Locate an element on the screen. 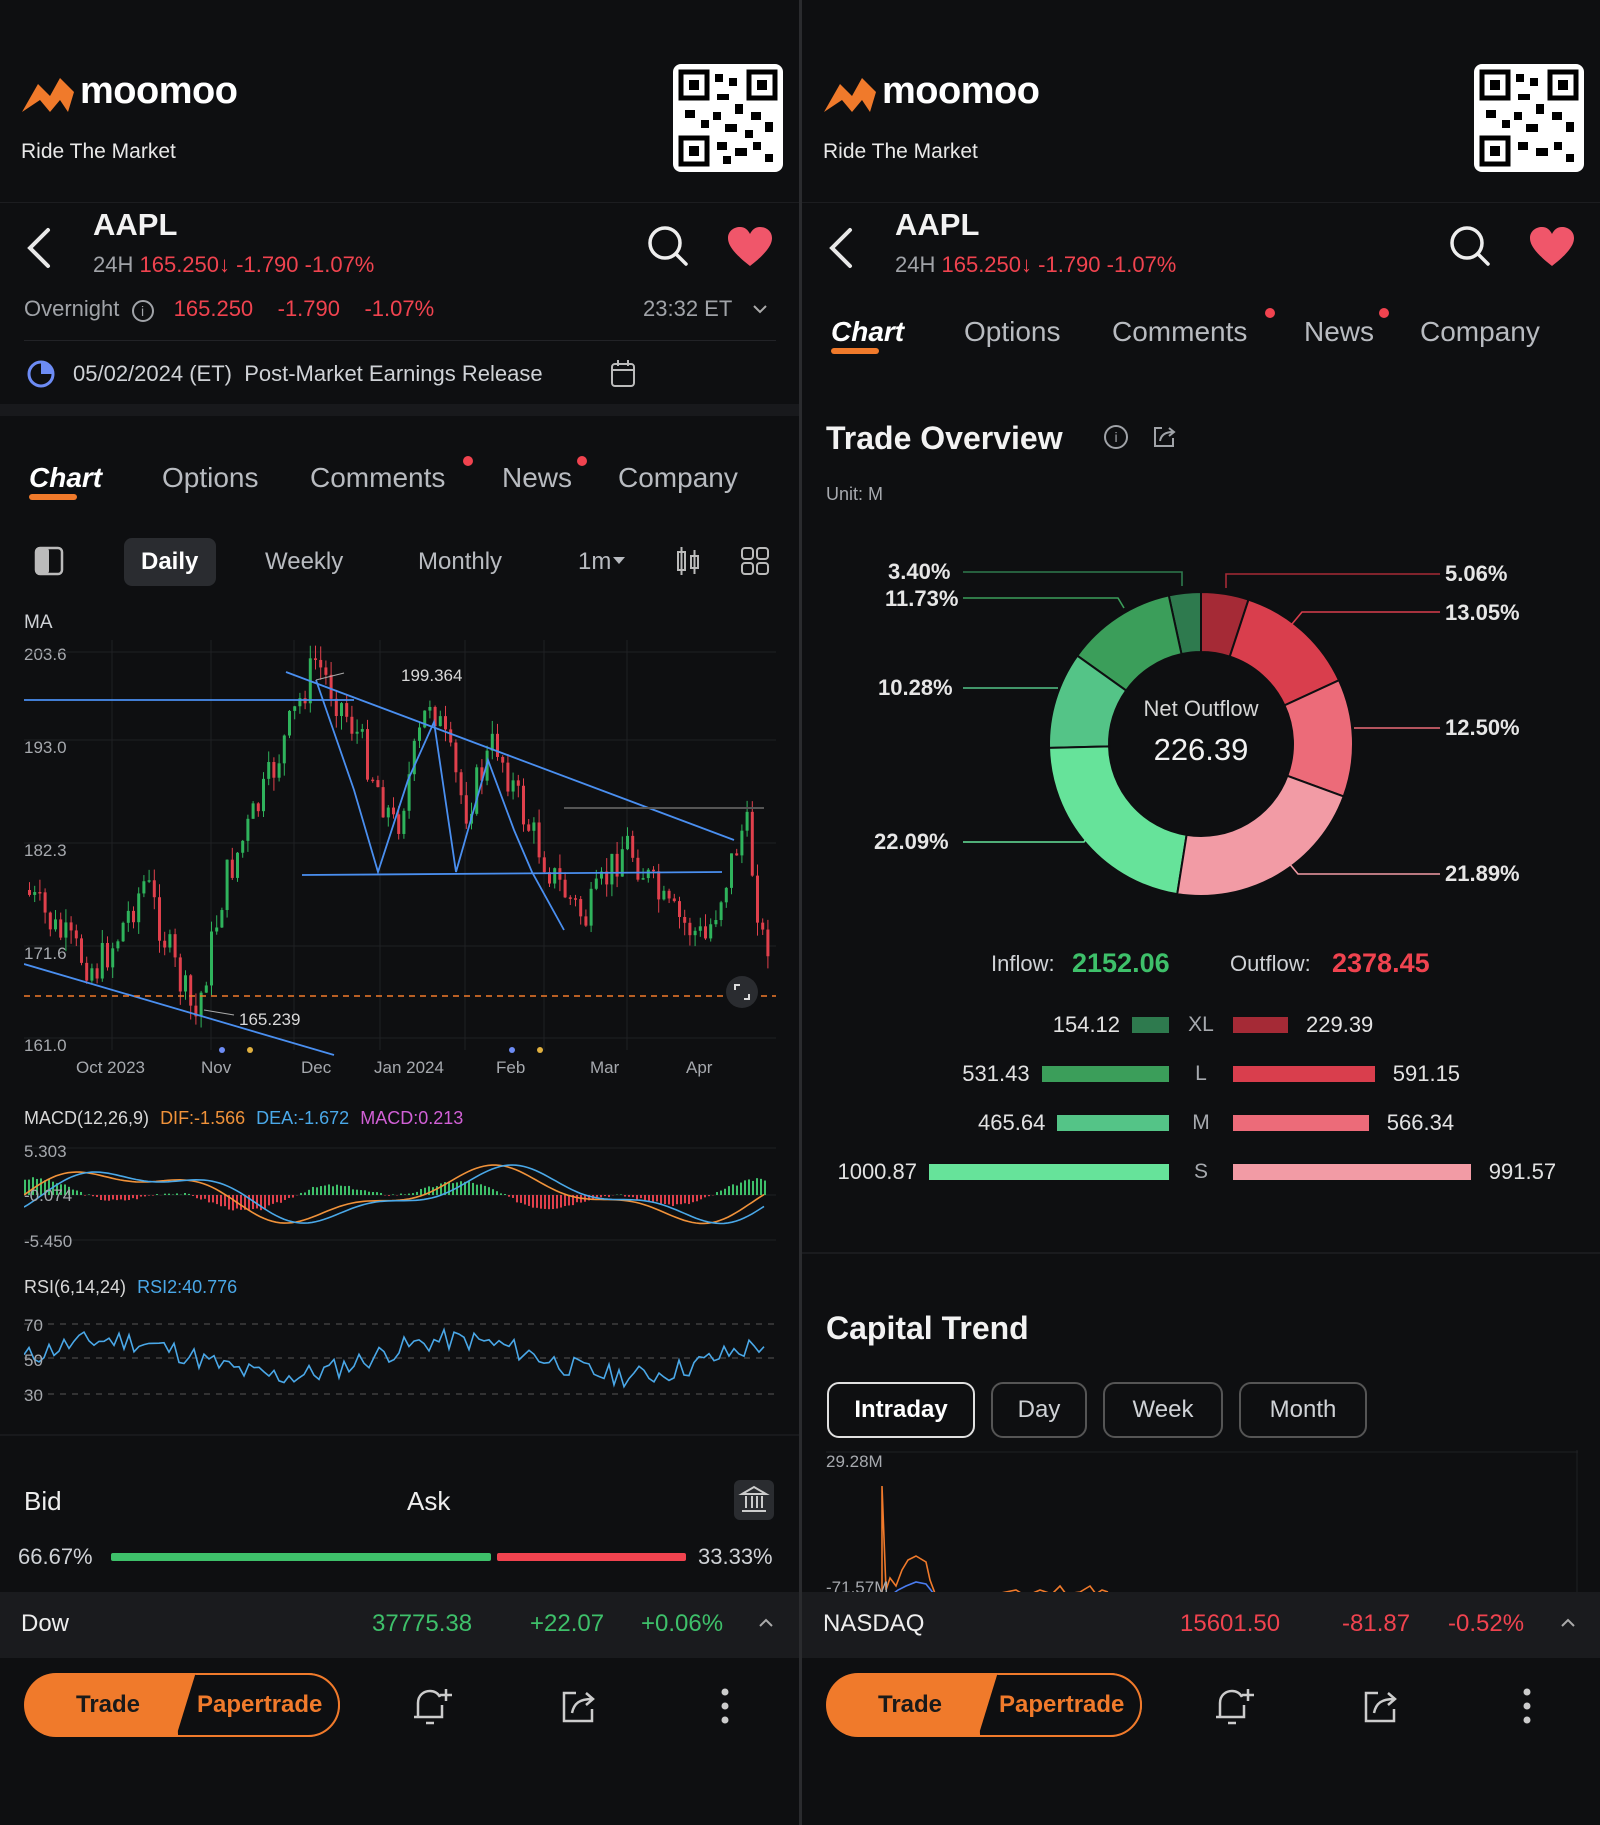  date-axis-label: Jan 2024 is located at coordinates (409, 1067).